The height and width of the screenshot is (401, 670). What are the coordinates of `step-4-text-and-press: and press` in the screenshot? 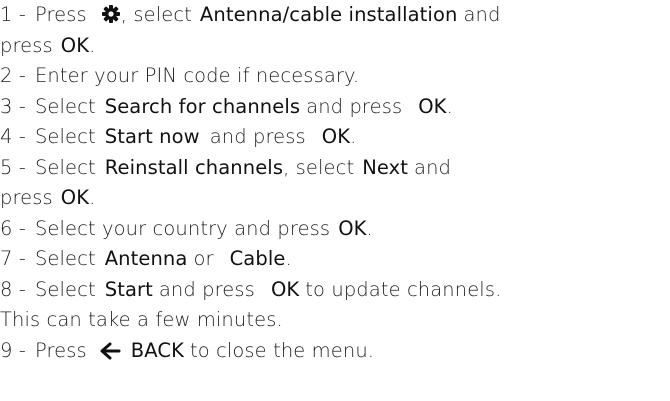 It's located at (257, 136).